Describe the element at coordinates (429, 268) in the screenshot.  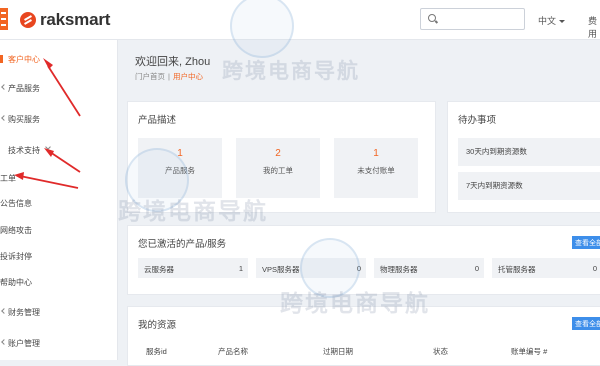
I see `service-dedicated: 物理服务器 0` at that location.